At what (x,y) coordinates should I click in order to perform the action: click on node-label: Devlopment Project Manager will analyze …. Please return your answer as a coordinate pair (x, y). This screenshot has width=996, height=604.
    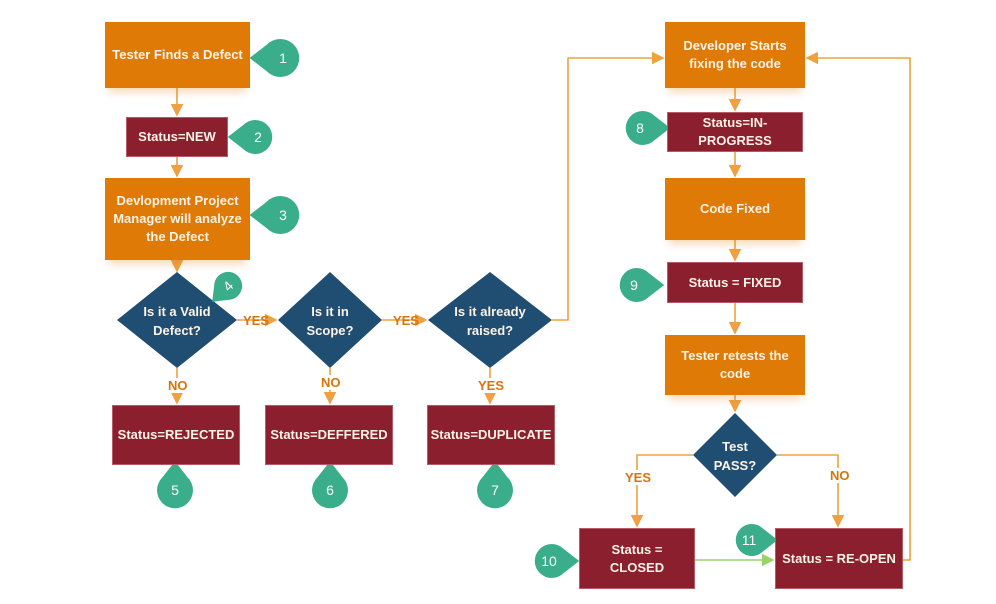
    Looking at the image, I should click on (177, 218).